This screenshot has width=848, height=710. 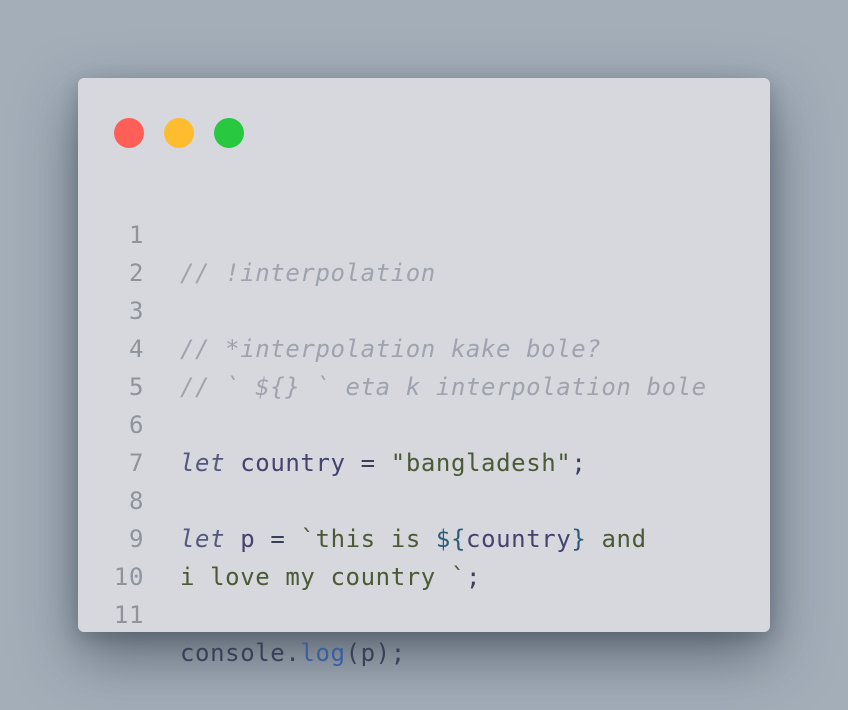 I want to click on line-number: 11, so click(x=128, y=615).